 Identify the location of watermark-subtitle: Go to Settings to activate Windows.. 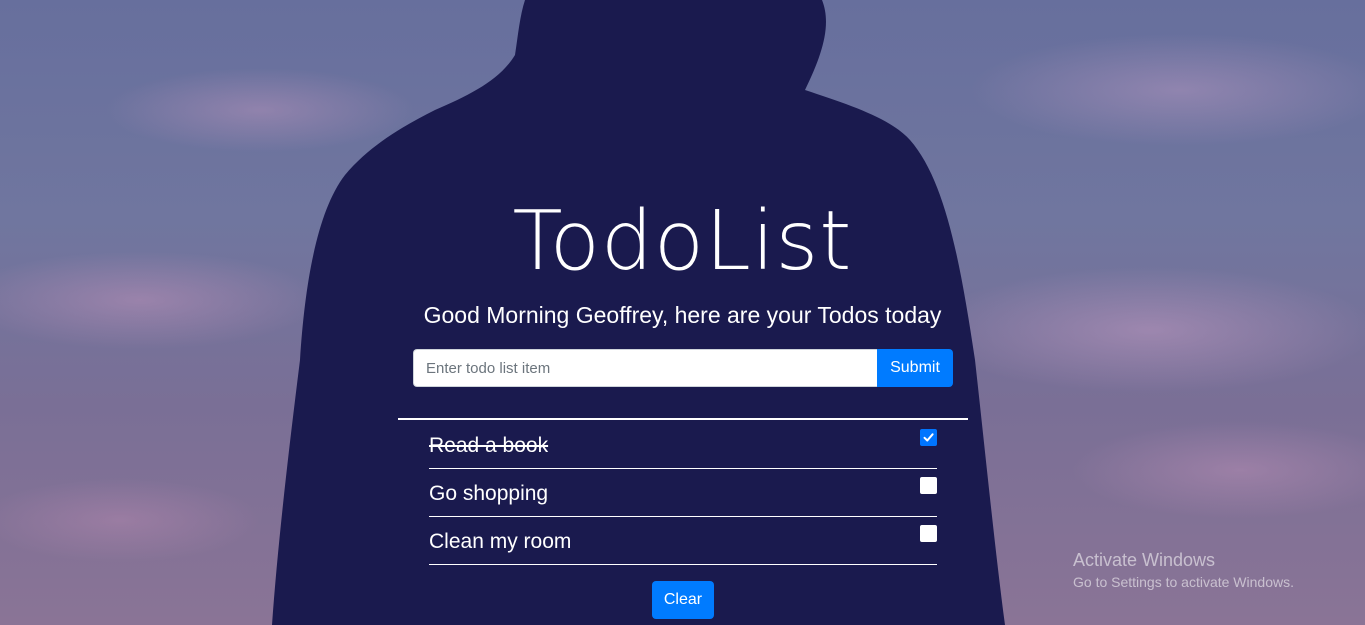
(1183, 582).